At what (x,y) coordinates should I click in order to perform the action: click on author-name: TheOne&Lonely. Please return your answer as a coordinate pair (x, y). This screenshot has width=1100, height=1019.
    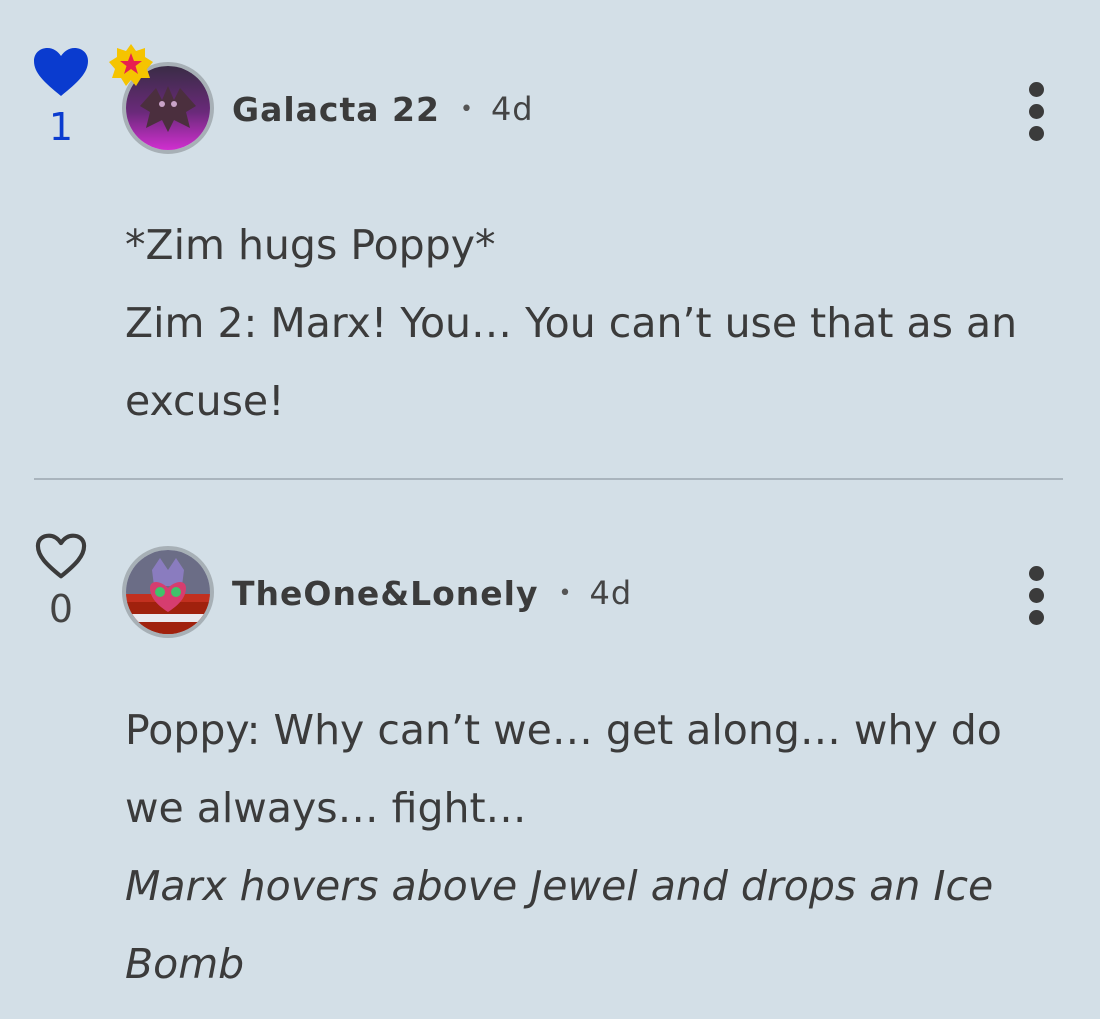
    Looking at the image, I should click on (385, 593).